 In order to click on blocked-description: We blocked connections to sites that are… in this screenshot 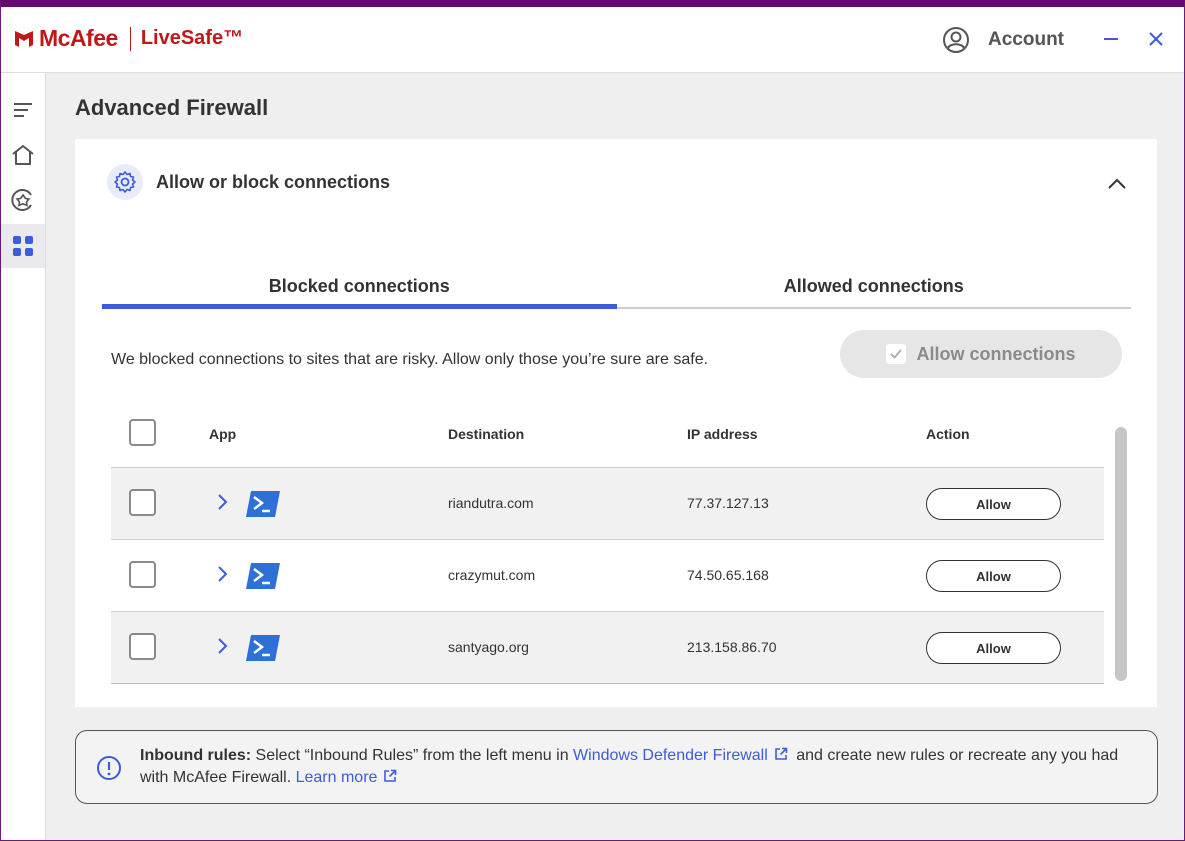, I will do `click(410, 359)`.